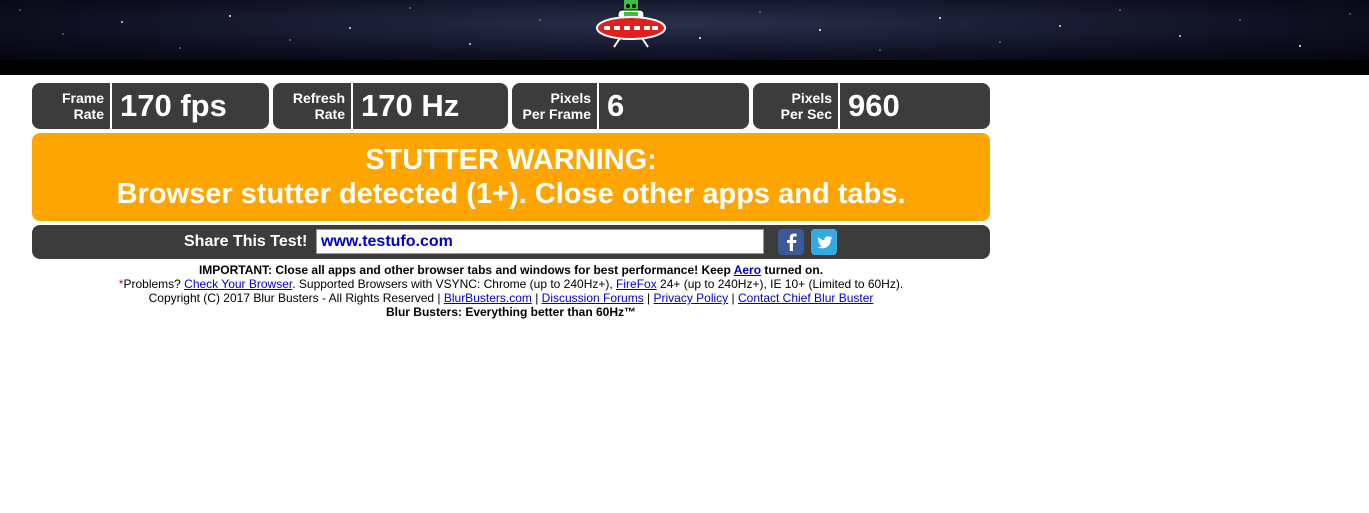  What do you see at coordinates (329, 114) in the screenshot?
I see `refresh-rate-label-line2: Rate` at bounding box center [329, 114].